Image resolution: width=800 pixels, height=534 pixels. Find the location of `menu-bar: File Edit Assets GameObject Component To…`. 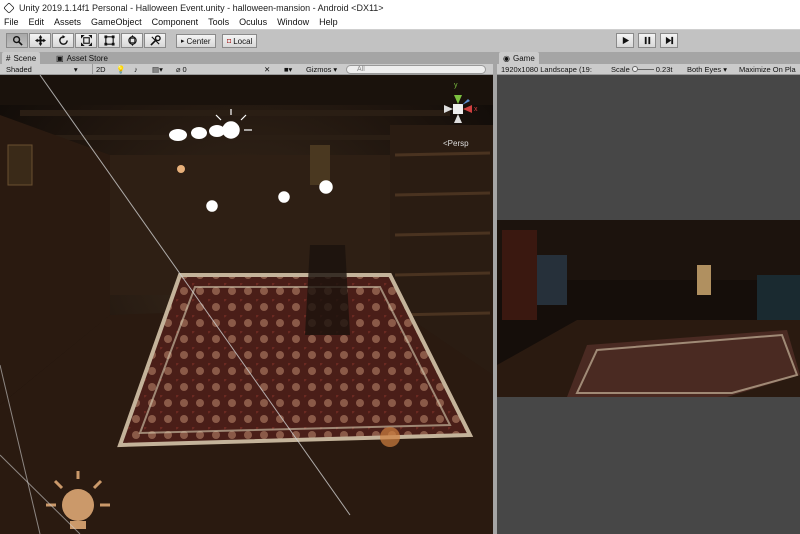

menu-bar: File Edit Assets GameObject Component To… is located at coordinates (400, 22).